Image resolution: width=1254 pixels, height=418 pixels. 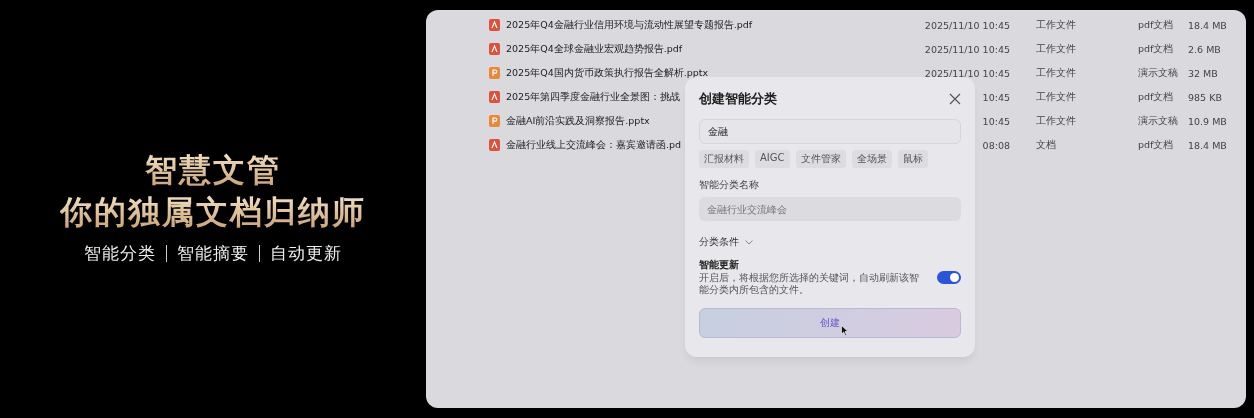 What do you see at coordinates (749, 242) in the screenshot?
I see `chevron-icon` at bounding box center [749, 242].